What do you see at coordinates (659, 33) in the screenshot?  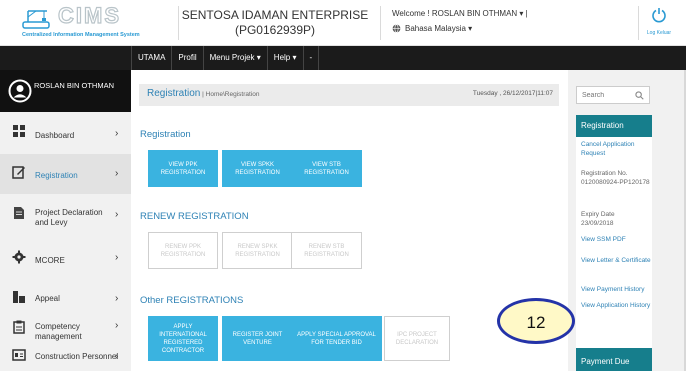 I see `logout-label: Log Keluar` at bounding box center [659, 33].